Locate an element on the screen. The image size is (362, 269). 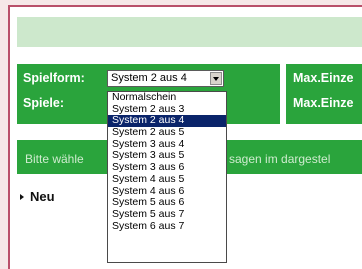
dropdown-option: System 4 aus 5 is located at coordinates (167, 179).